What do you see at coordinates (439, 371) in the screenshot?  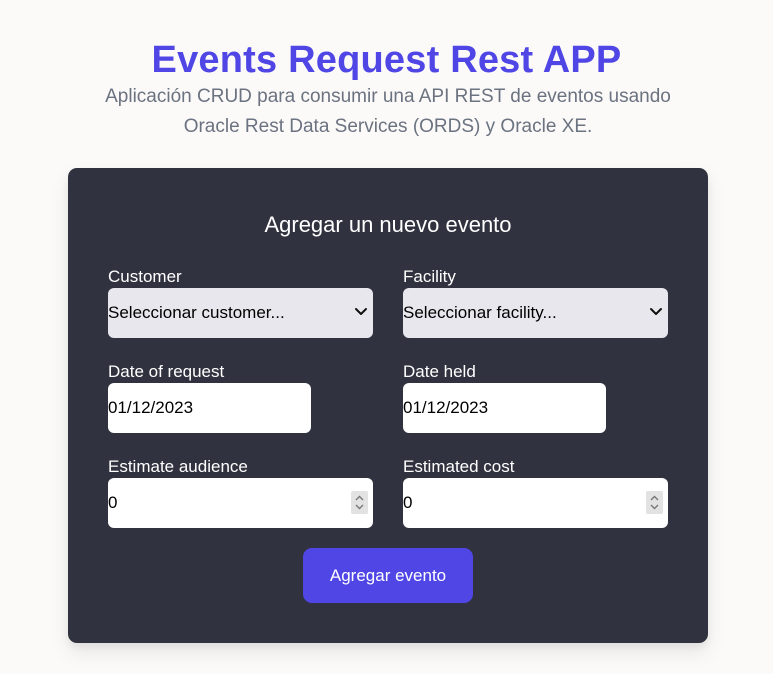 I see `date-held-label: Date held` at bounding box center [439, 371].